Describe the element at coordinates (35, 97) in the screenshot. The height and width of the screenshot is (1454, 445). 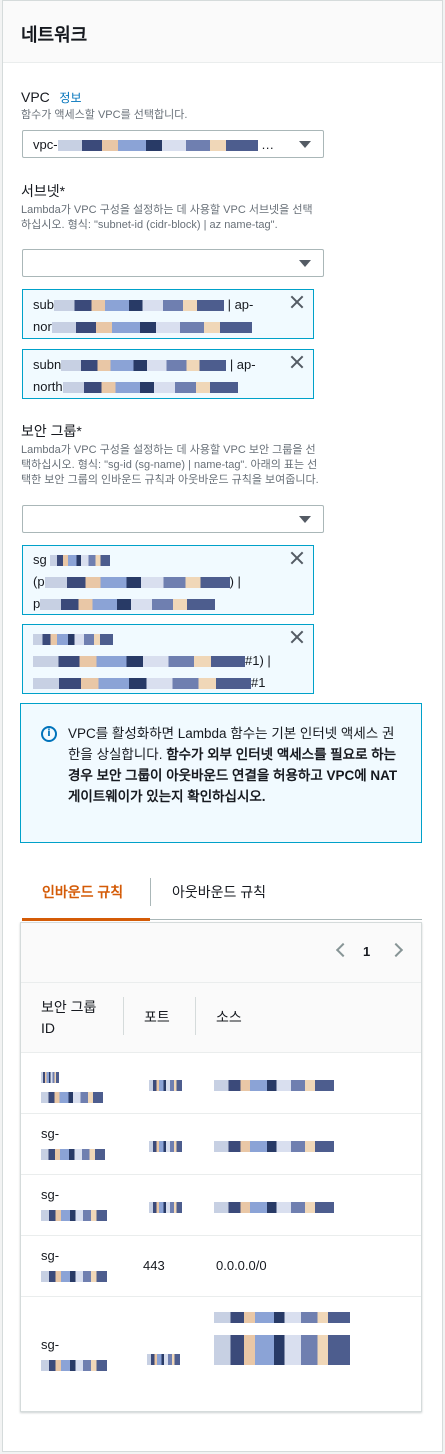
I see `vpc-label: VPC` at that location.